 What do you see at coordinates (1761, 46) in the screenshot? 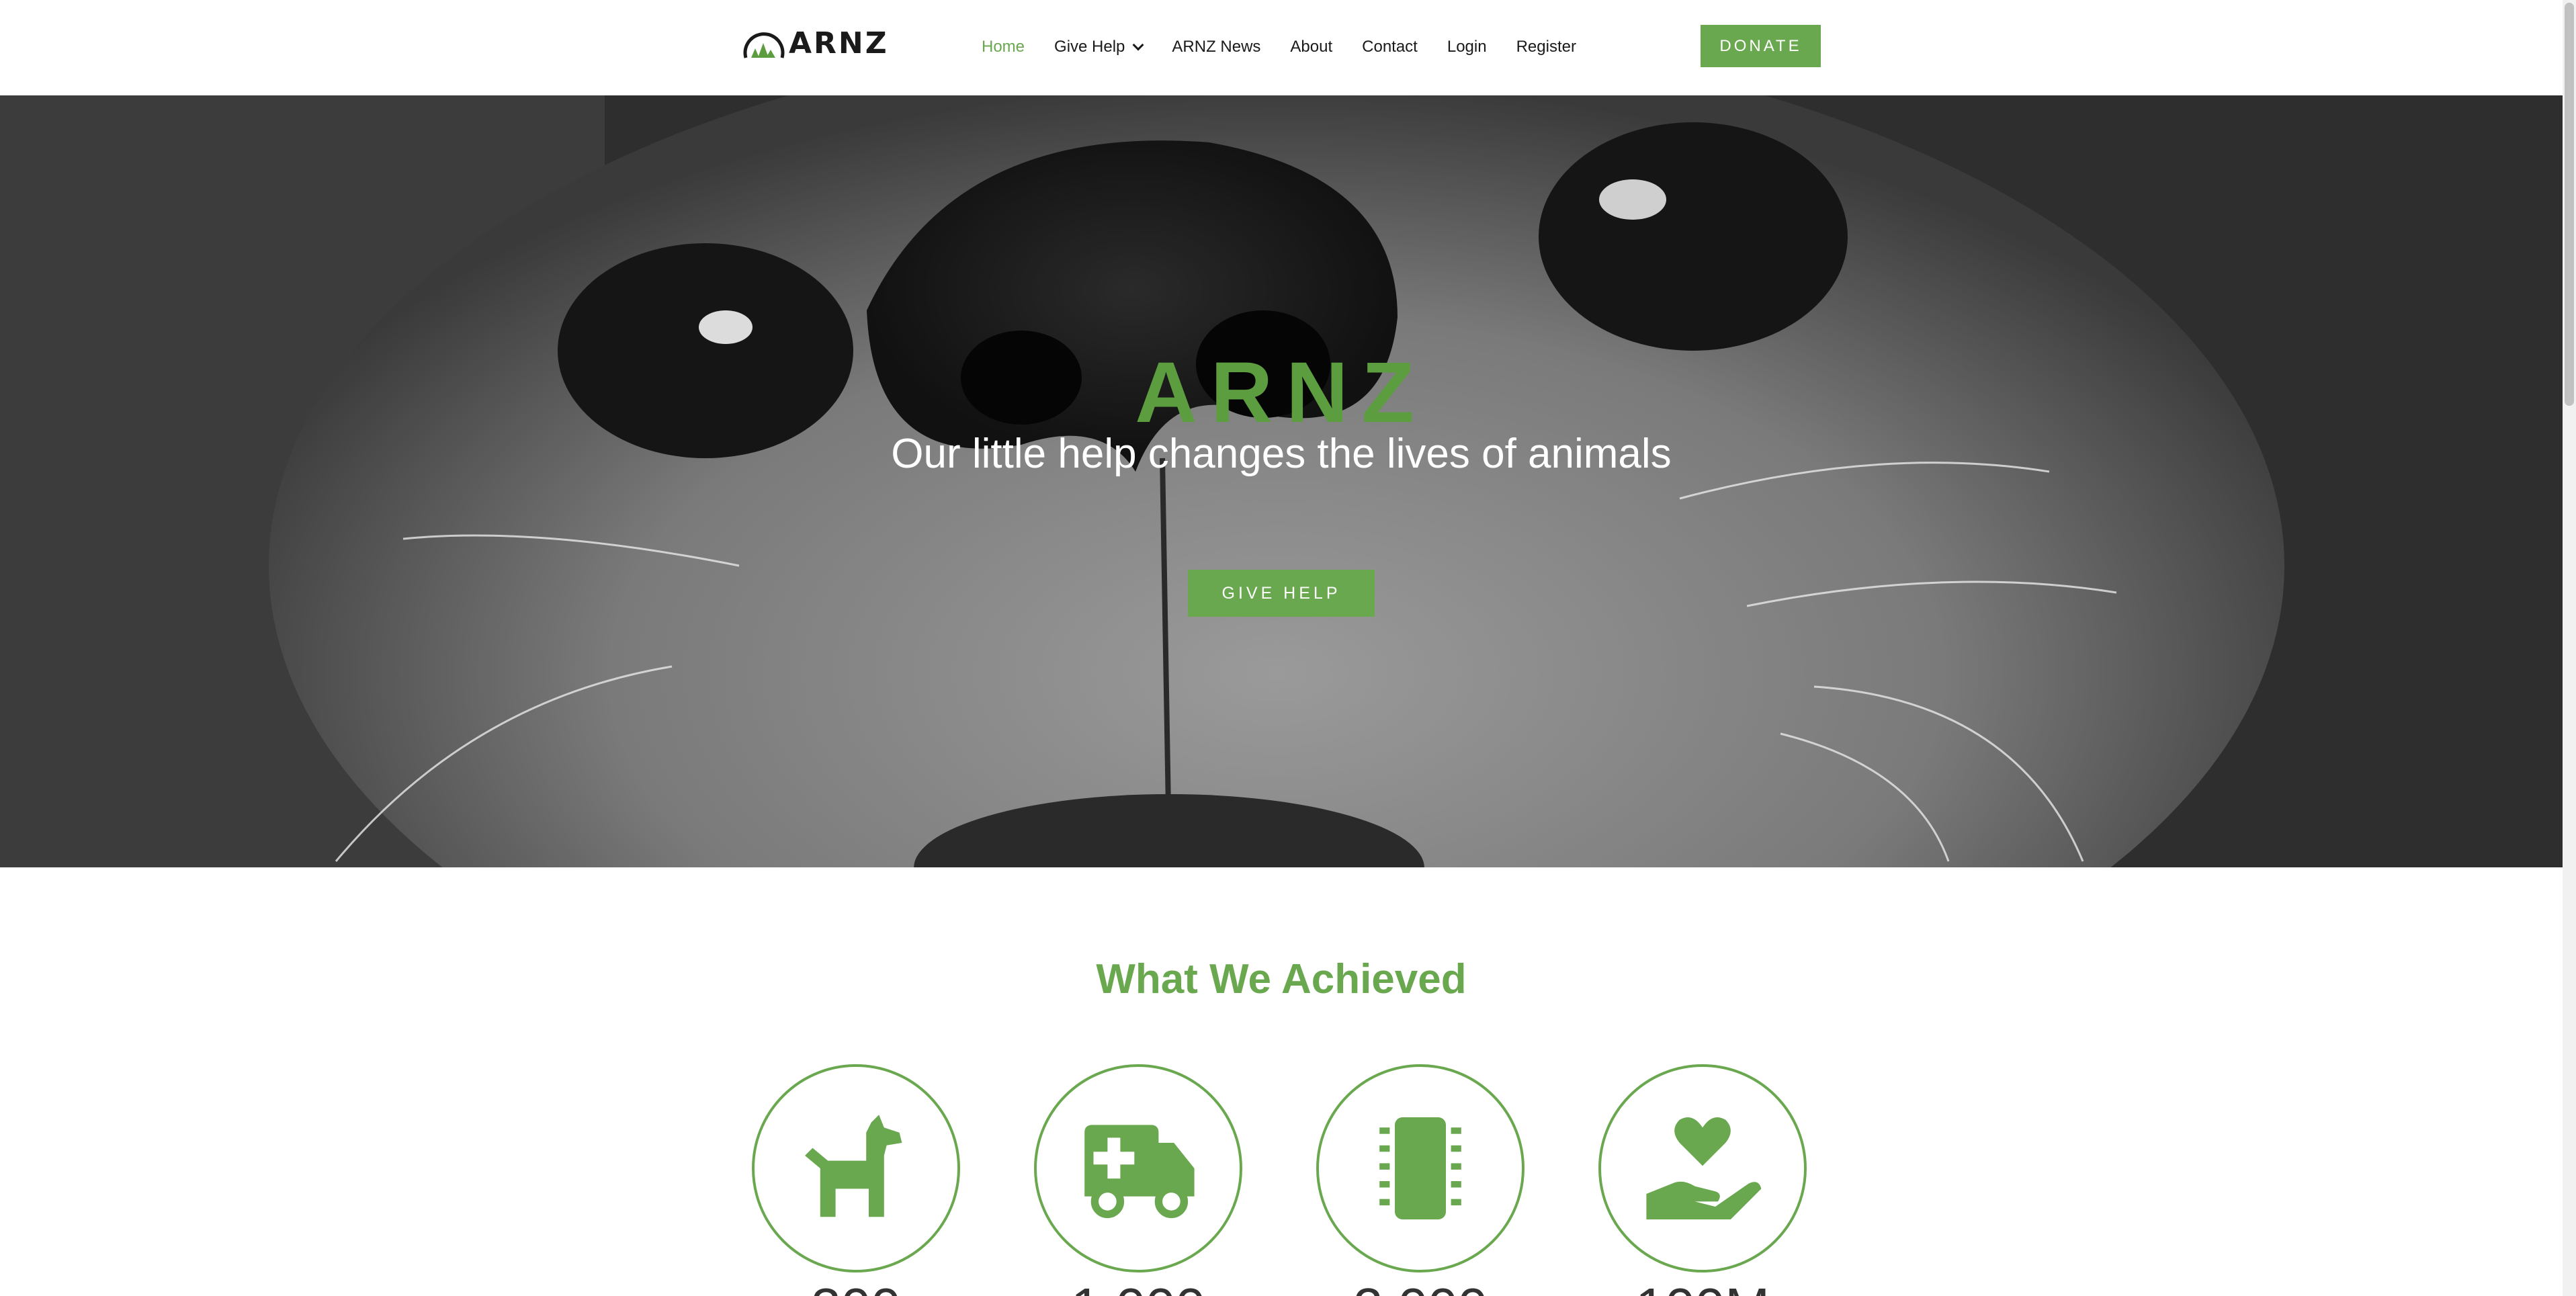
I see `donate-button: DONATE` at bounding box center [1761, 46].